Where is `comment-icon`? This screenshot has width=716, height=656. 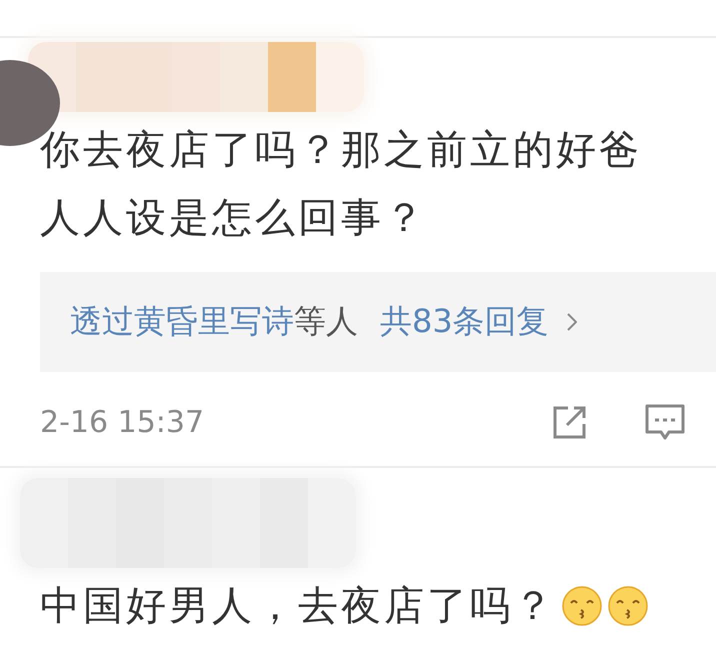 comment-icon is located at coordinates (665, 422).